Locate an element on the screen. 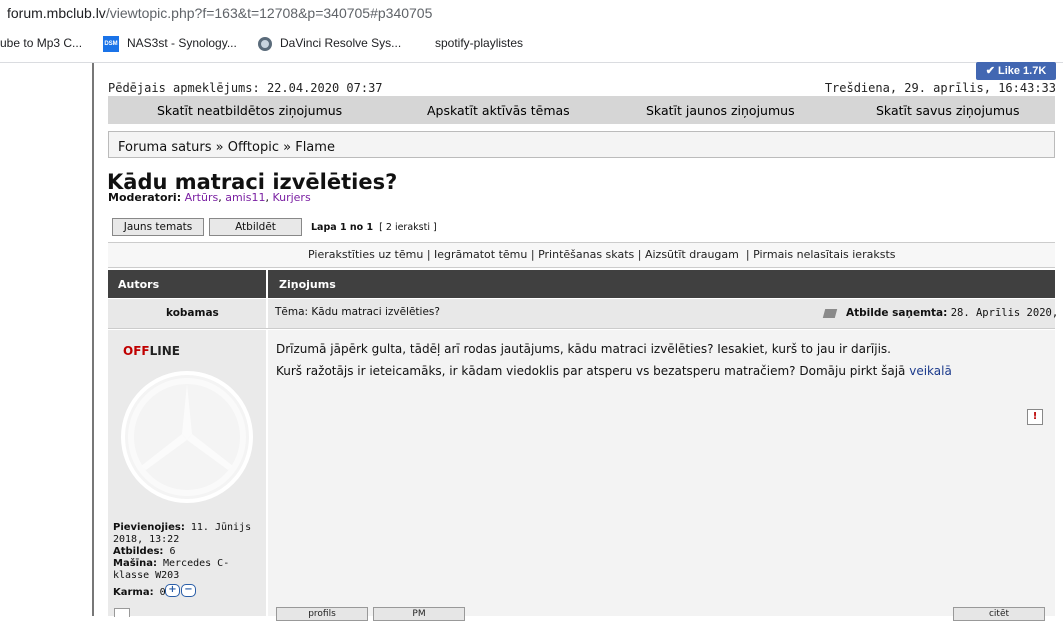 This screenshot has width=1063, height=621. moderator-link: Kurjers is located at coordinates (291, 197).